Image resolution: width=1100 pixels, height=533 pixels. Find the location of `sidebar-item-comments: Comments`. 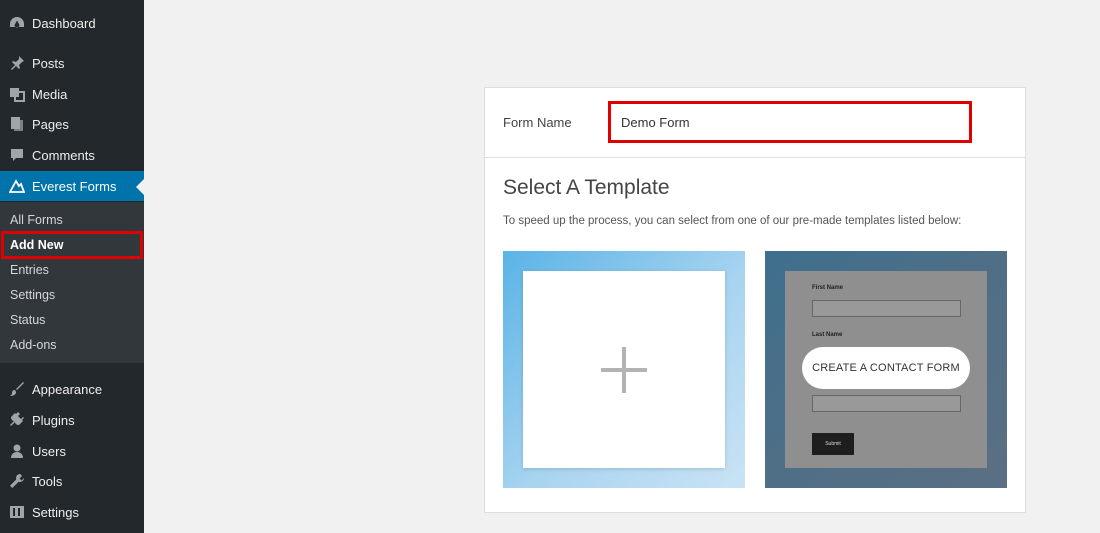

sidebar-item-comments: Comments is located at coordinates (72, 155).